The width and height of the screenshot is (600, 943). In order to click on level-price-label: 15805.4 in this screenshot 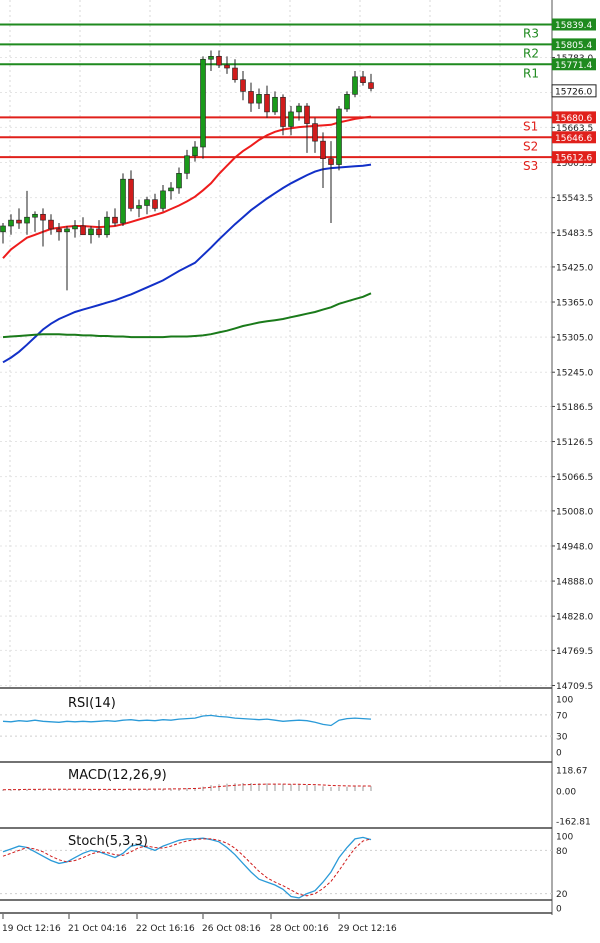, I will do `click(573, 46)`.